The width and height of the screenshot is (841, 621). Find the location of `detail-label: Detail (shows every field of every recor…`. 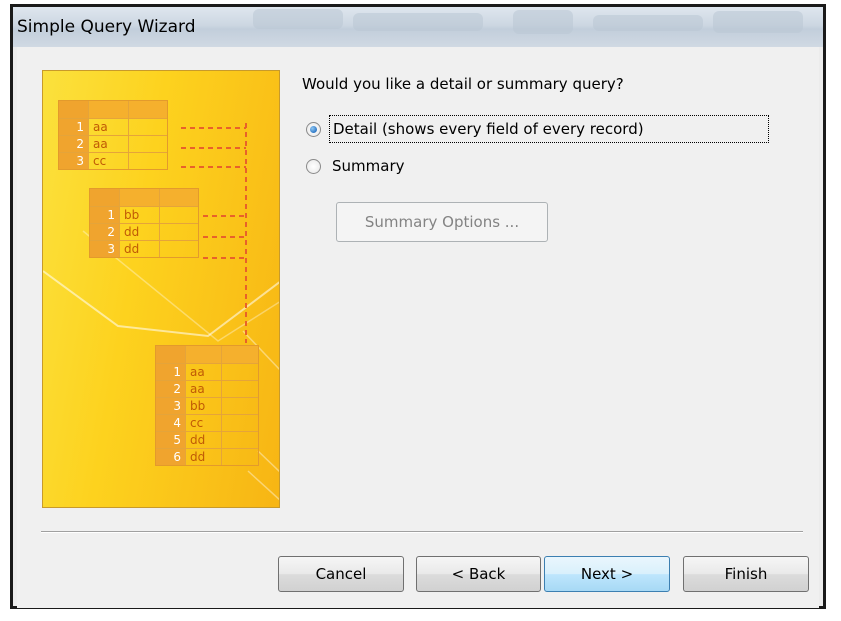

detail-label: Detail (shows every field of every recor… is located at coordinates (488, 129).